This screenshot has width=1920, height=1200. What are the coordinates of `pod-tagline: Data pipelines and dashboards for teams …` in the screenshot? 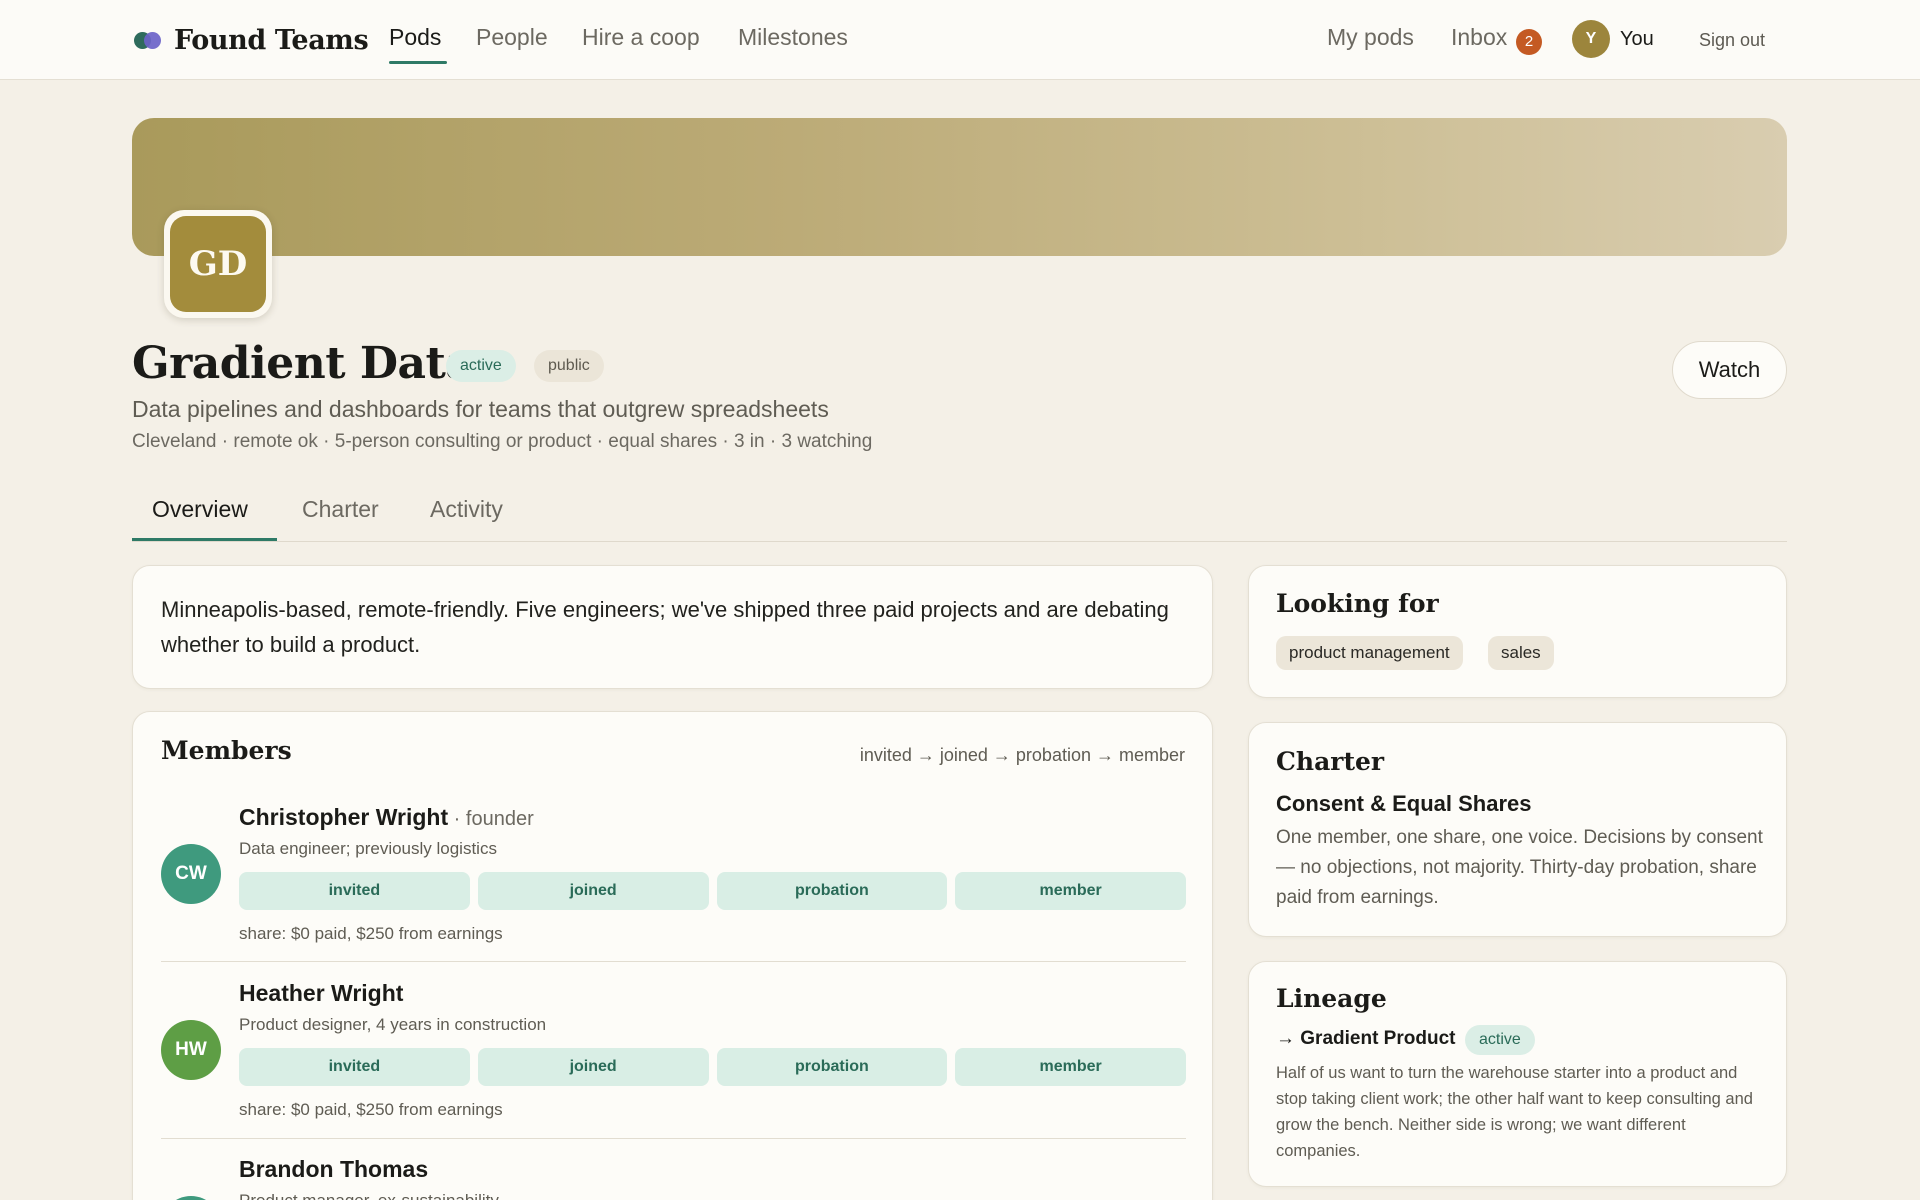 It's located at (480, 409).